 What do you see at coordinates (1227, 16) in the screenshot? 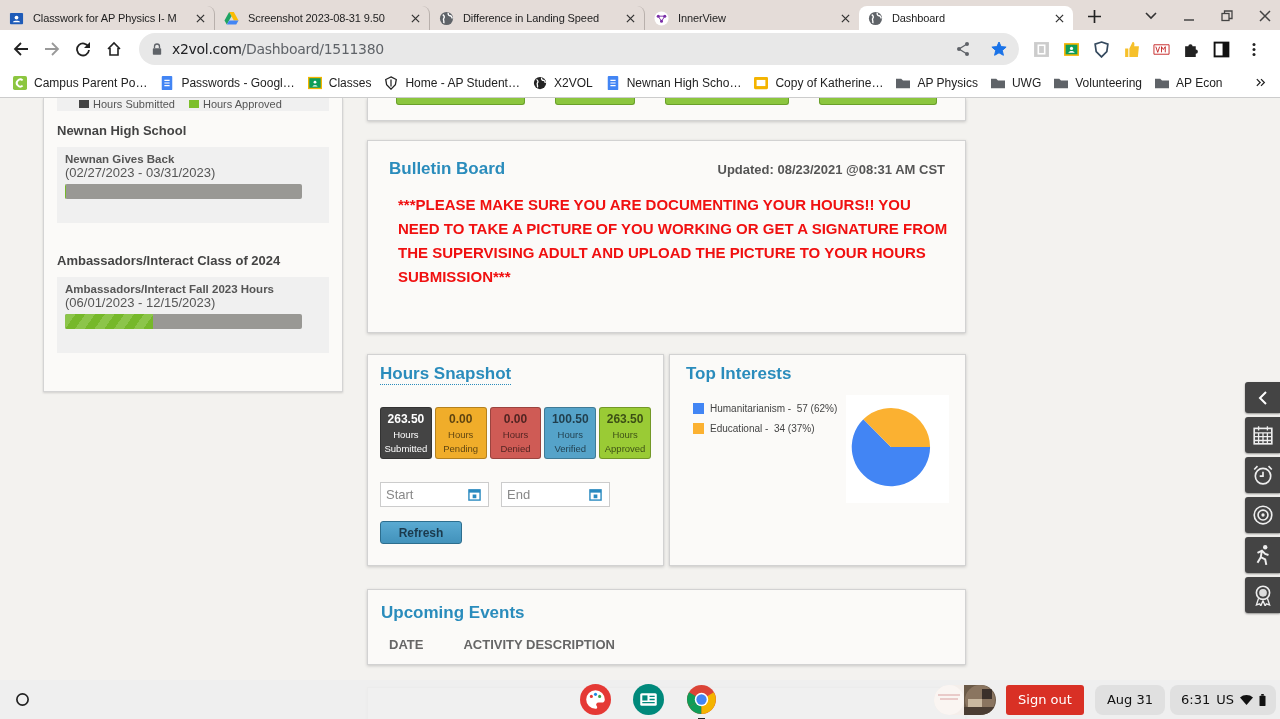
I see `restore-icon` at bounding box center [1227, 16].